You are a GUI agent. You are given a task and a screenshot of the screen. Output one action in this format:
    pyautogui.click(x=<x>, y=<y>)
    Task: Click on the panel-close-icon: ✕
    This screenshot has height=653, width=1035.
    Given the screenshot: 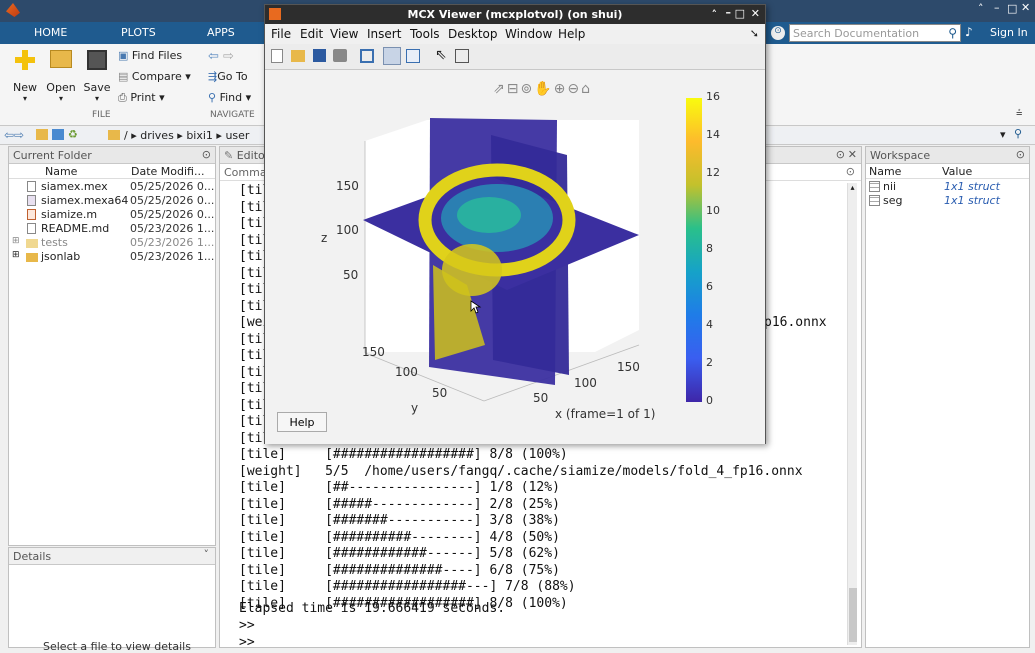 What is the action you would take?
    pyautogui.click(x=852, y=154)
    